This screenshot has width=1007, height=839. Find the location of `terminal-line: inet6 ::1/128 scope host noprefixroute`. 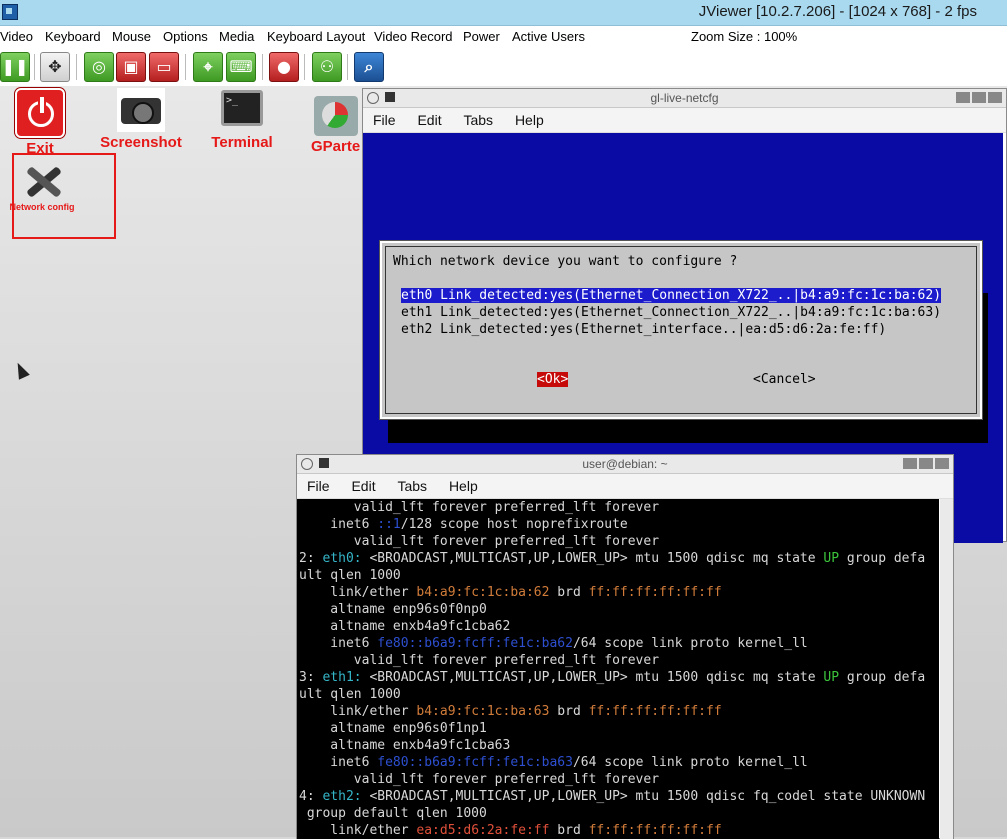

terminal-line: inet6 ::1/128 scope host noprefixroute is located at coordinates (463, 524).